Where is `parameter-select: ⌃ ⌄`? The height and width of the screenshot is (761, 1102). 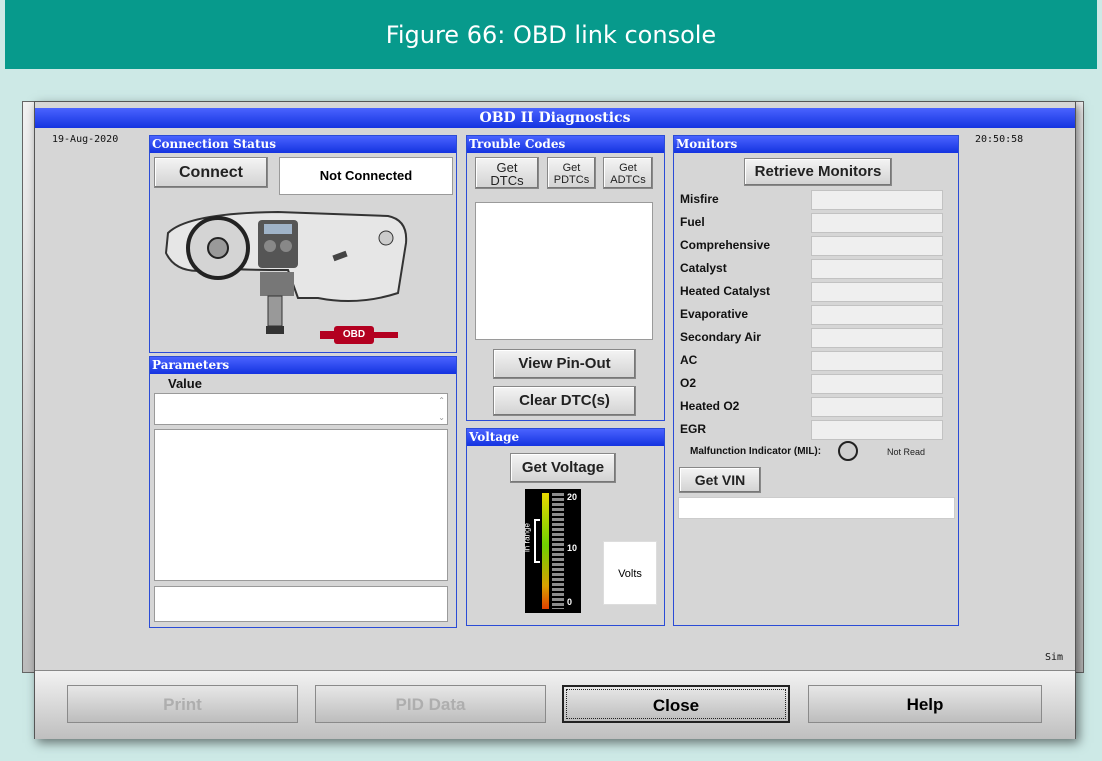 parameter-select: ⌃ ⌄ is located at coordinates (301, 409).